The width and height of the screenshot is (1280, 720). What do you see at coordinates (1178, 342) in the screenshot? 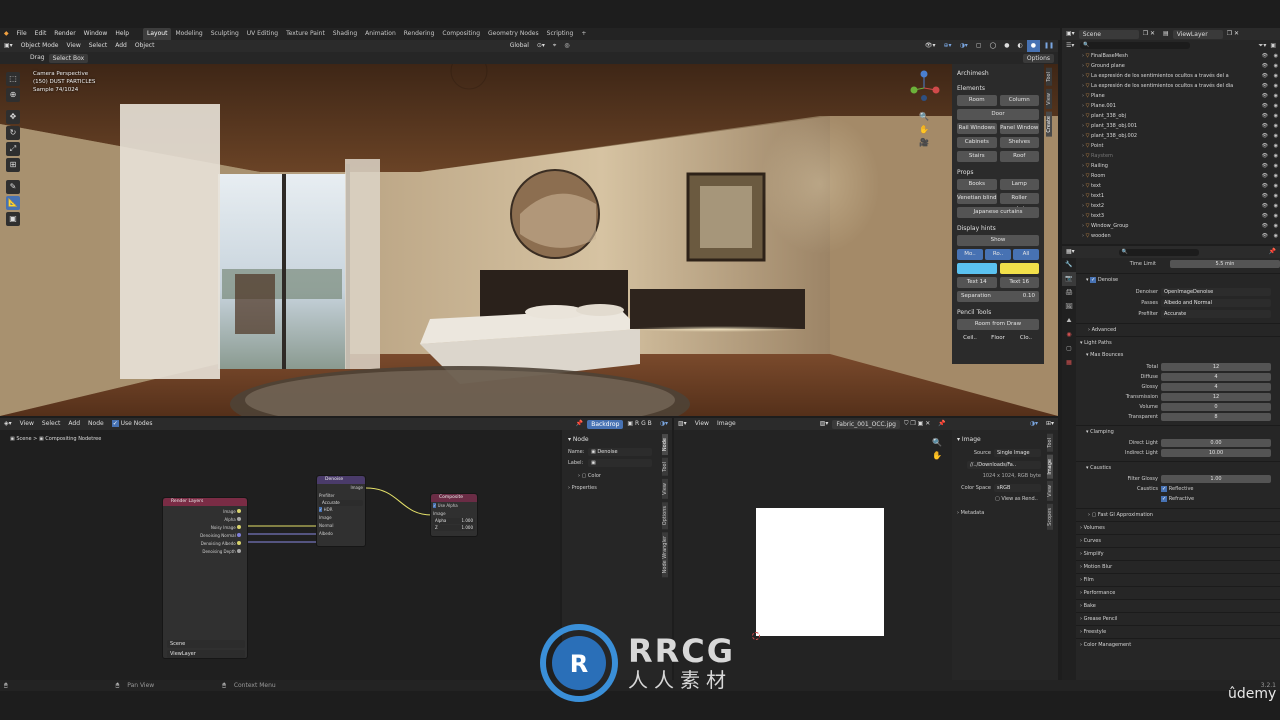
I see `light-paths-section: ▾ Light Paths` at bounding box center [1178, 342].